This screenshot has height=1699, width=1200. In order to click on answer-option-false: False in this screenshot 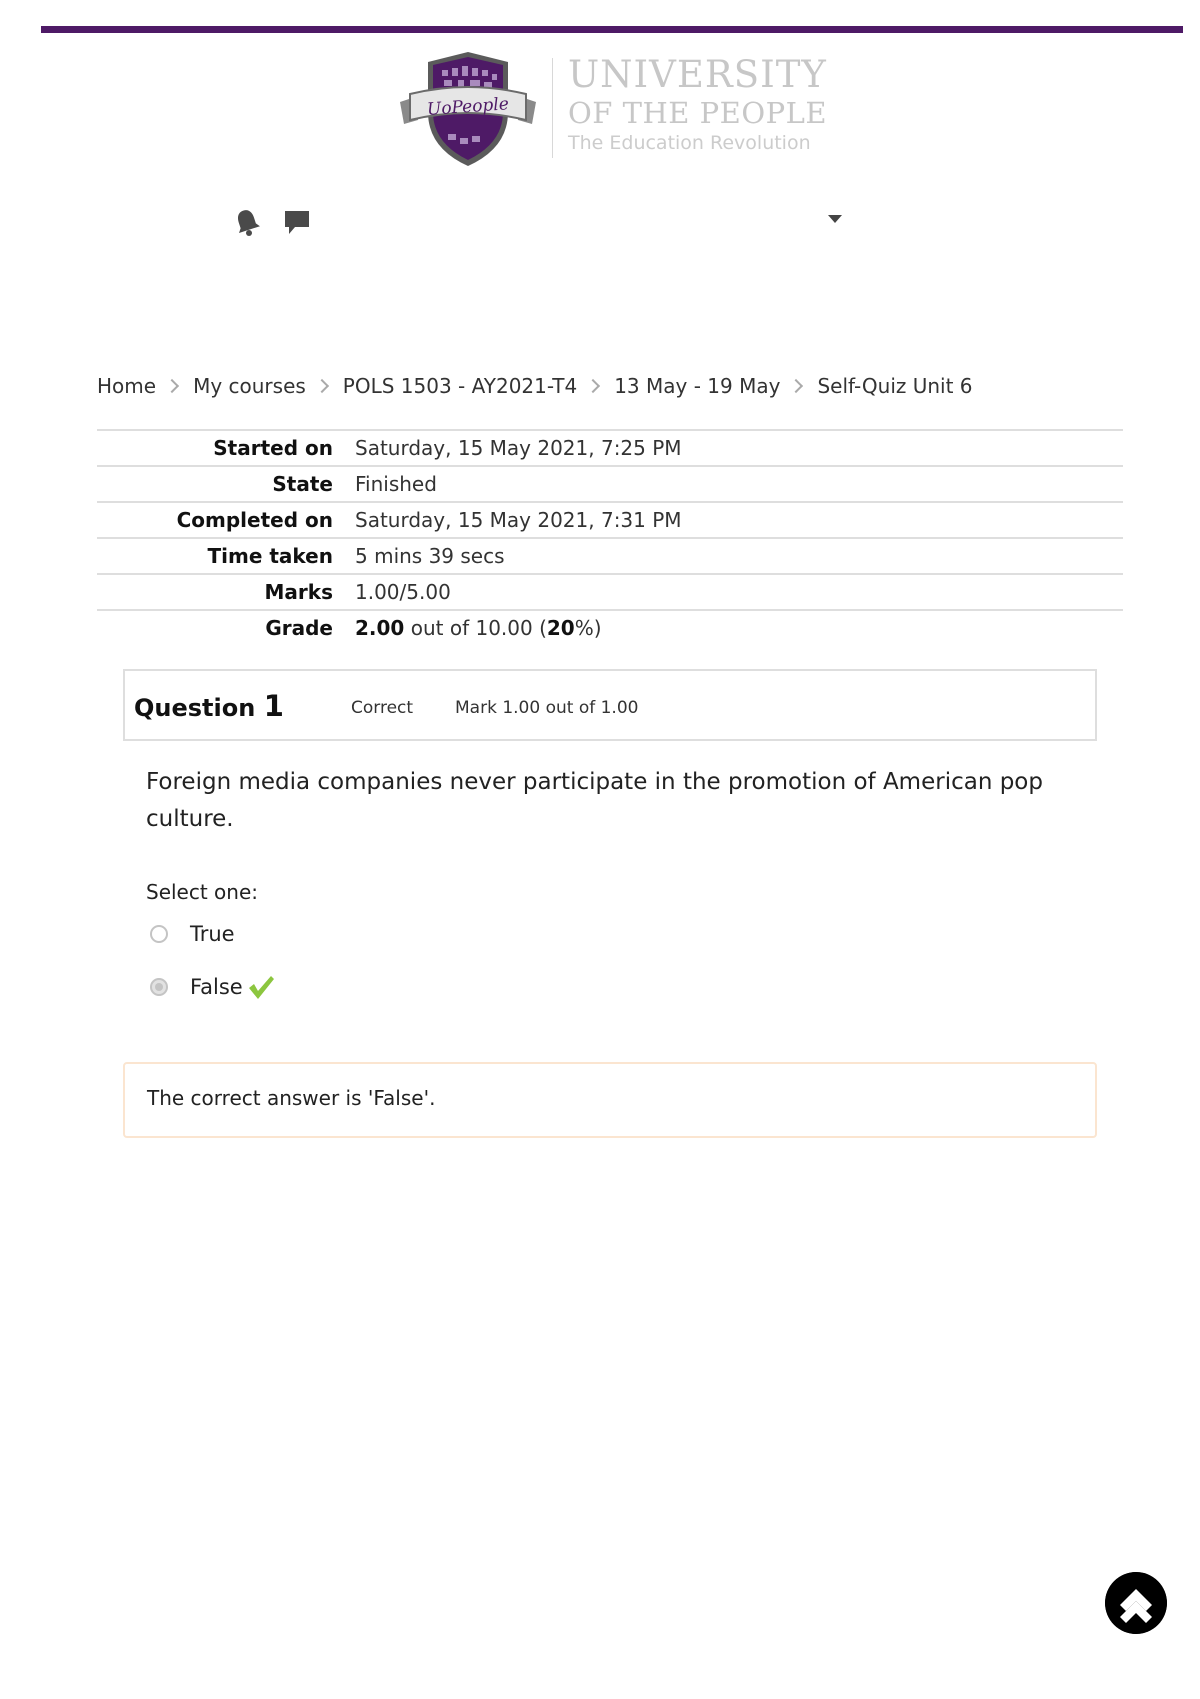, I will do `click(212, 987)`.